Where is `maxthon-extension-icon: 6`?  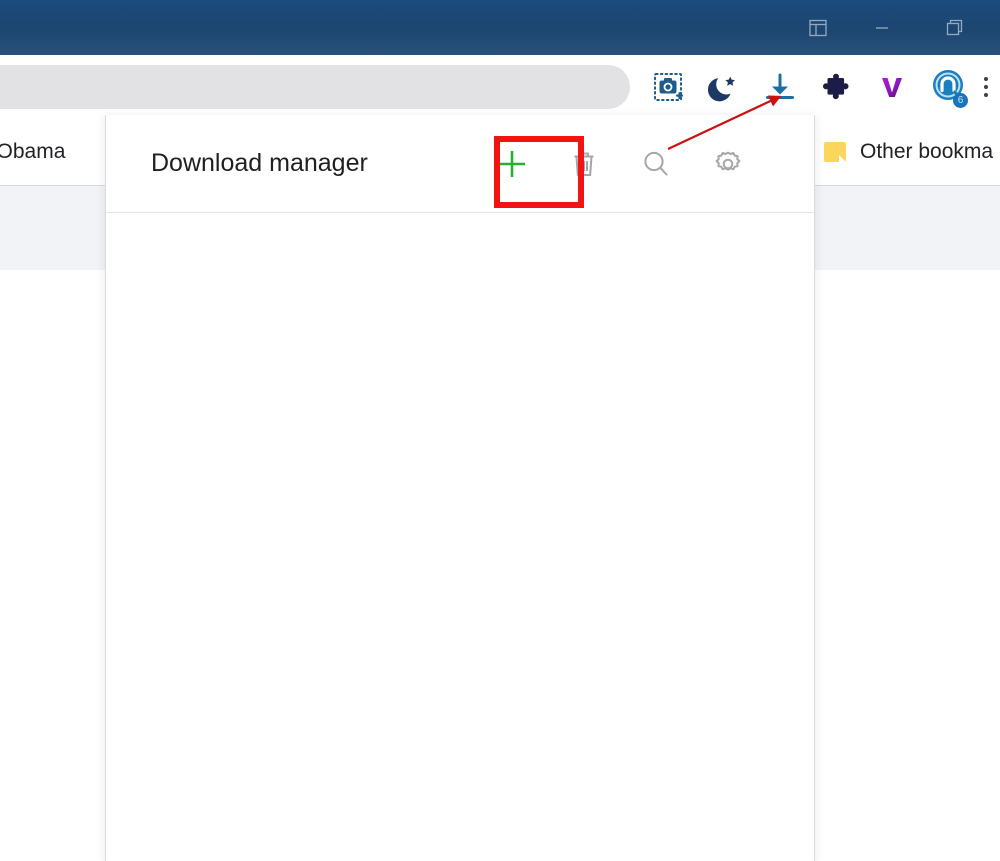
maxthon-extension-icon: 6 is located at coordinates (948, 87).